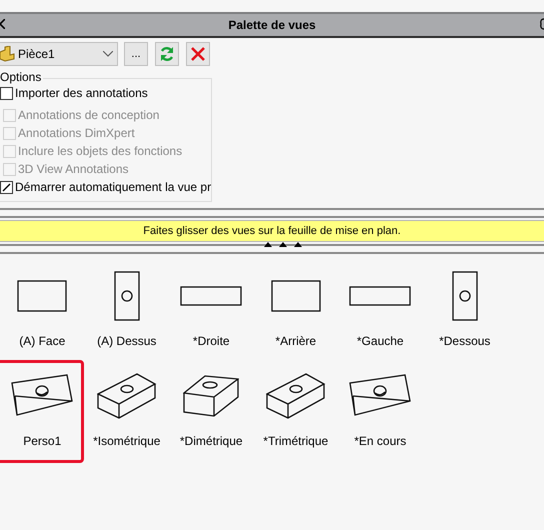  What do you see at coordinates (76, 133) in the screenshot?
I see `checkbox-label: Annotations DimXpert` at bounding box center [76, 133].